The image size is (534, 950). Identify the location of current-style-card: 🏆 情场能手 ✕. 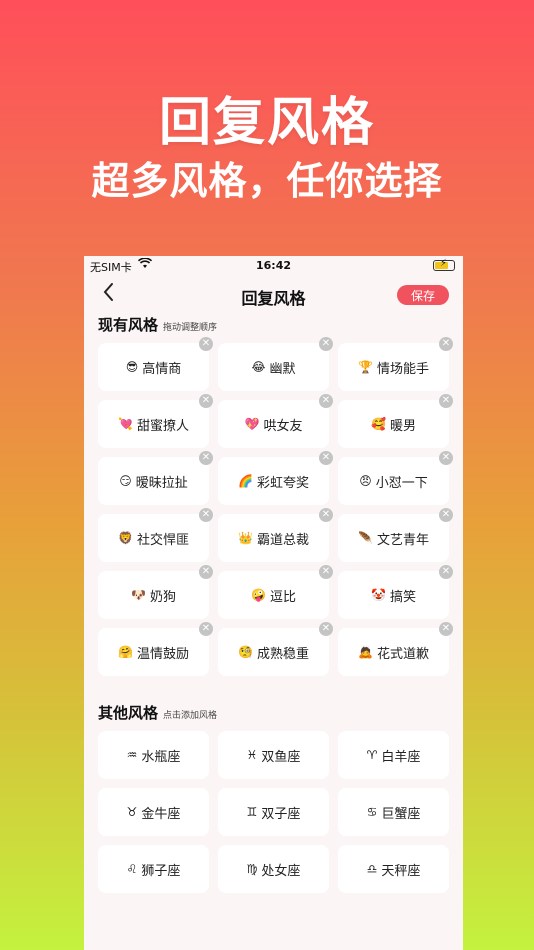
(395, 364).